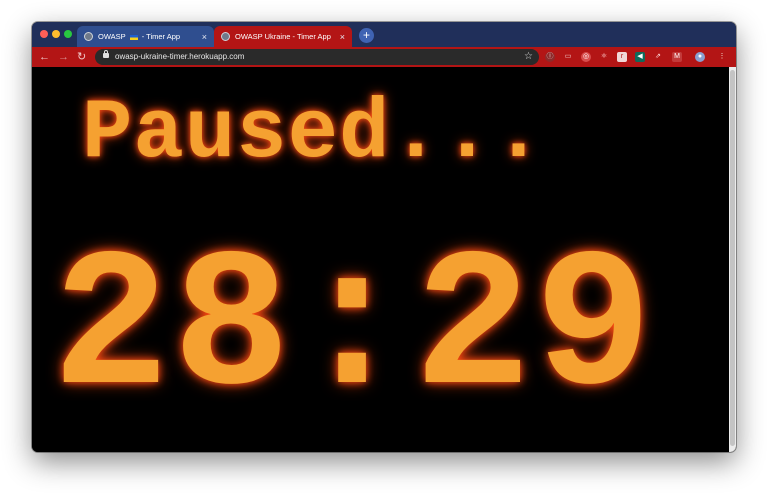 The width and height of the screenshot is (768, 496). What do you see at coordinates (366, 35) in the screenshot?
I see `new-tab-button: +` at bounding box center [366, 35].